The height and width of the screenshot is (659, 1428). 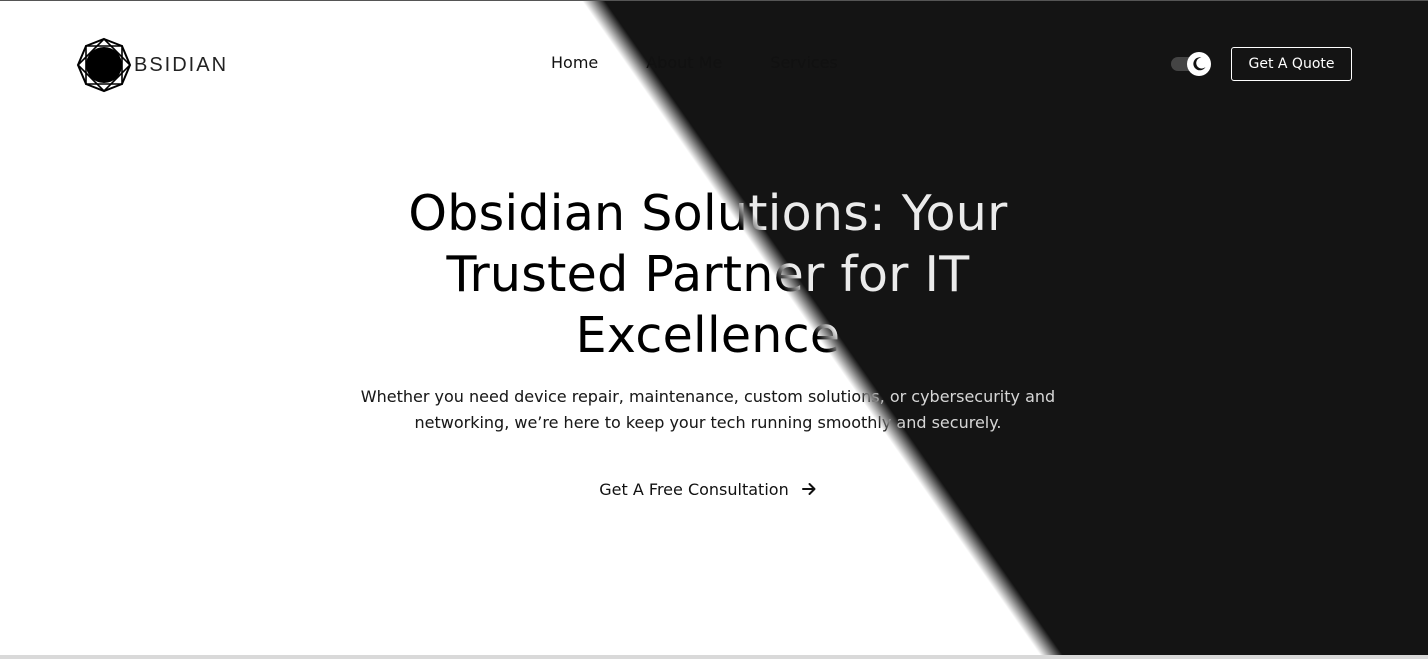 What do you see at coordinates (684, 62) in the screenshot?
I see `nav-about-me: About Me` at bounding box center [684, 62].